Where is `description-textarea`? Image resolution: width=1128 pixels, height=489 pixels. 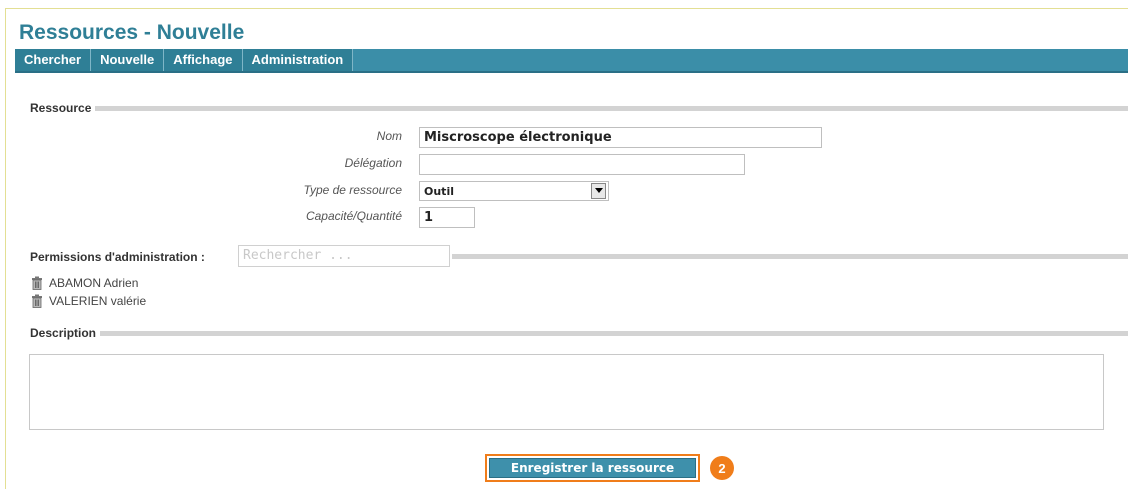
description-textarea is located at coordinates (566, 392).